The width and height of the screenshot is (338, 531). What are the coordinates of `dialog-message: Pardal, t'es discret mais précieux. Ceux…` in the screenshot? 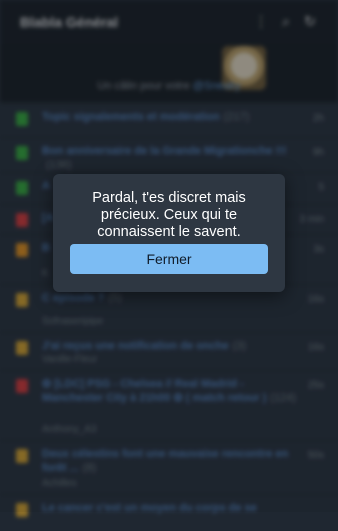 It's located at (169, 215).